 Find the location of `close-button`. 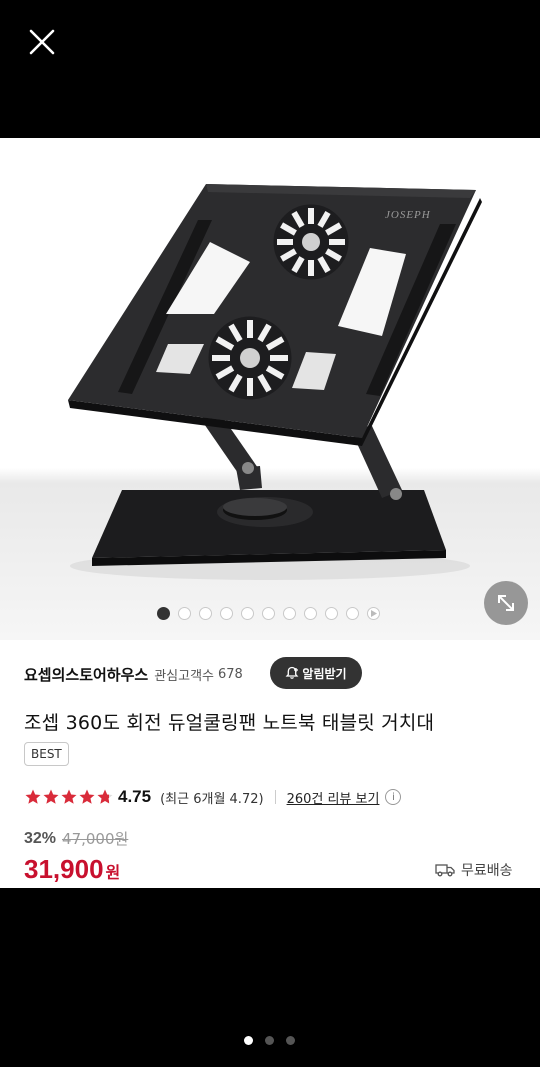

close-button is located at coordinates (42, 42).